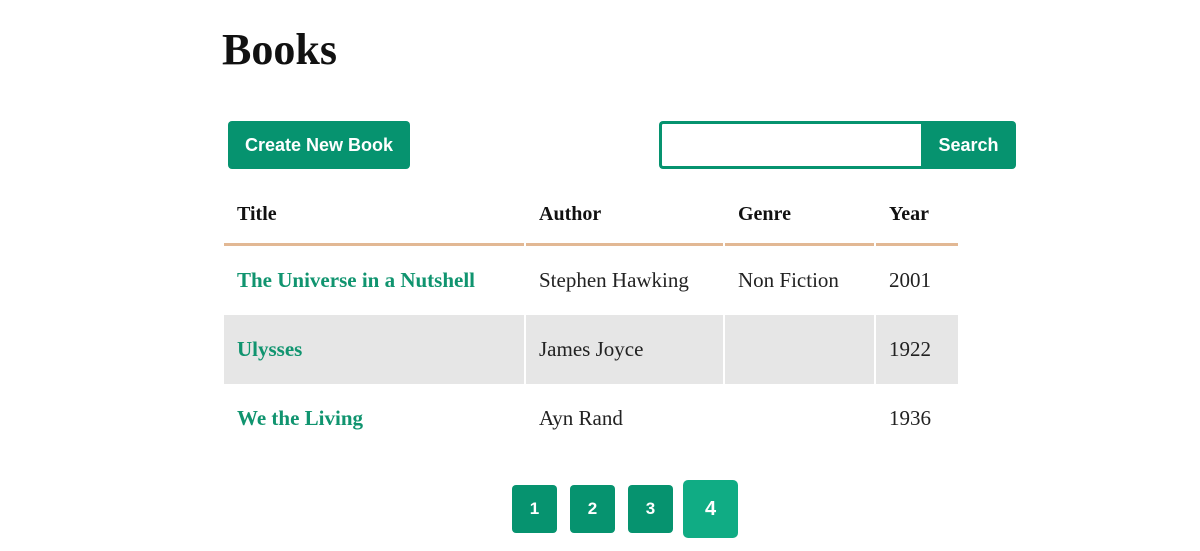 This screenshot has width=1200, height=551. What do you see at coordinates (356, 280) in the screenshot?
I see `book-title-link: The Universe in a Nutshell` at bounding box center [356, 280].